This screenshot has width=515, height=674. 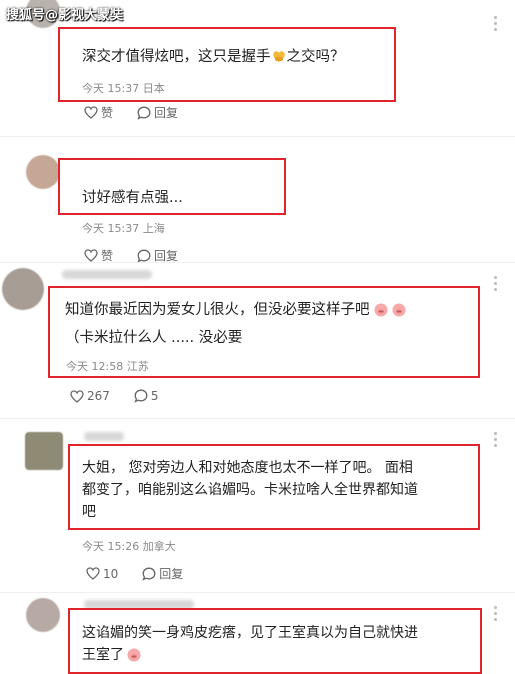 What do you see at coordinates (107, 113) in the screenshot?
I see `like-label: 赞` at bounding box center [107, 113].